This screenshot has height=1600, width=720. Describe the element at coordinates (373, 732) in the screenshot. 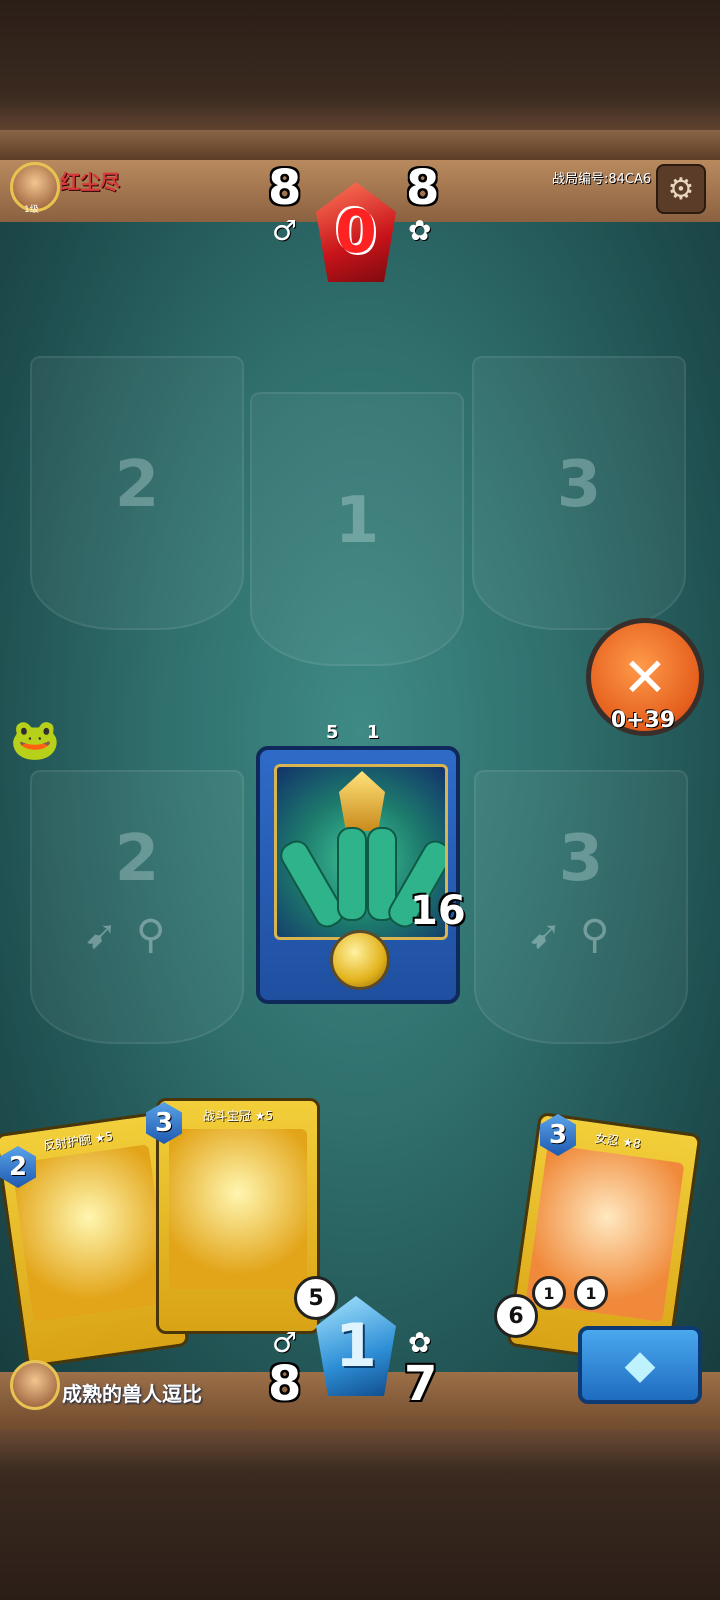

I see `unit-stat-b: 1` at that location.